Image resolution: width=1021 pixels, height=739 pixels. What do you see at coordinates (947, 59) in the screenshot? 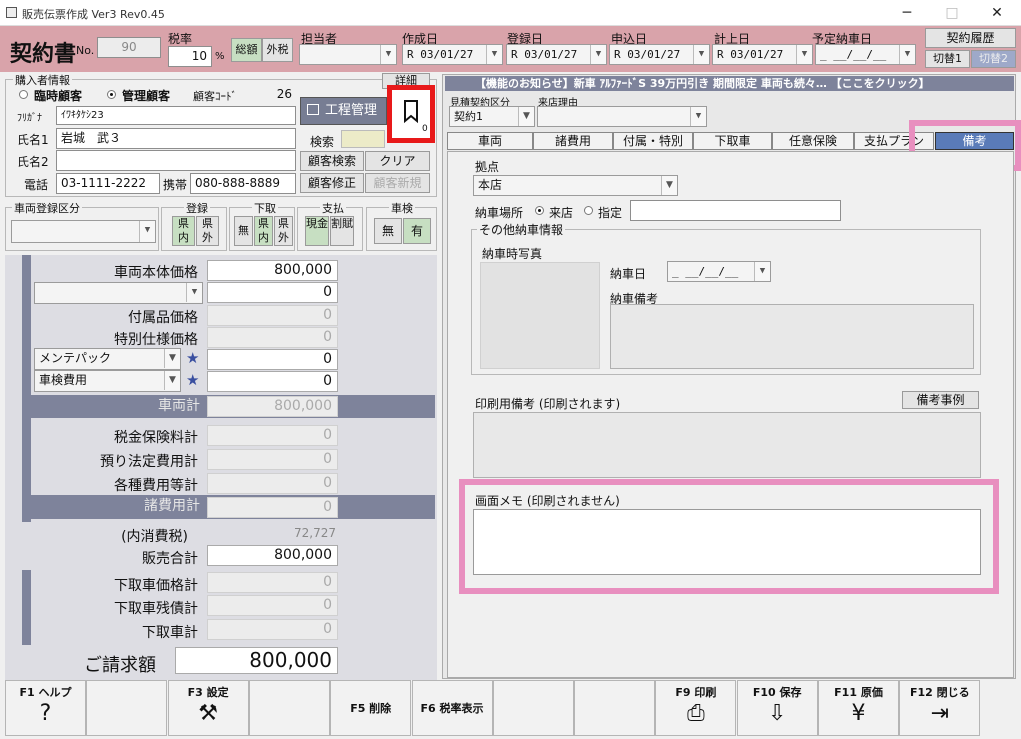
I see `switch1-button: 切替1` at bounding box center [947, 59].